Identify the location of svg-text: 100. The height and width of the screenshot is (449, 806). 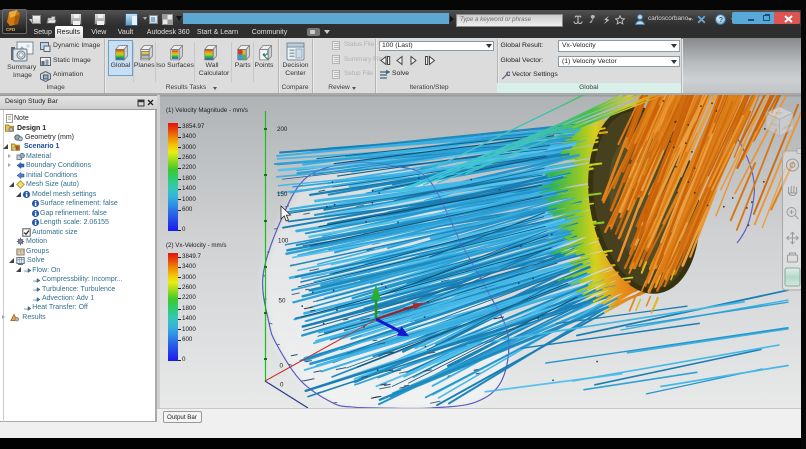
(283, 241).